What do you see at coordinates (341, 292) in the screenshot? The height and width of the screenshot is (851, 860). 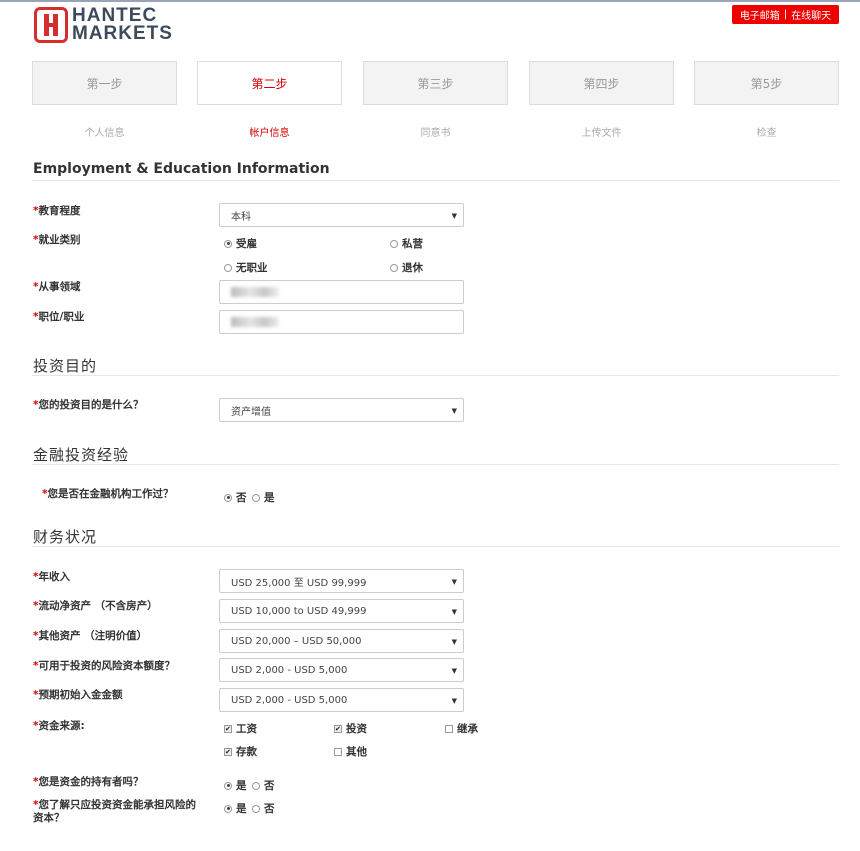 I see `field-input` at bounding box center [341, 292].